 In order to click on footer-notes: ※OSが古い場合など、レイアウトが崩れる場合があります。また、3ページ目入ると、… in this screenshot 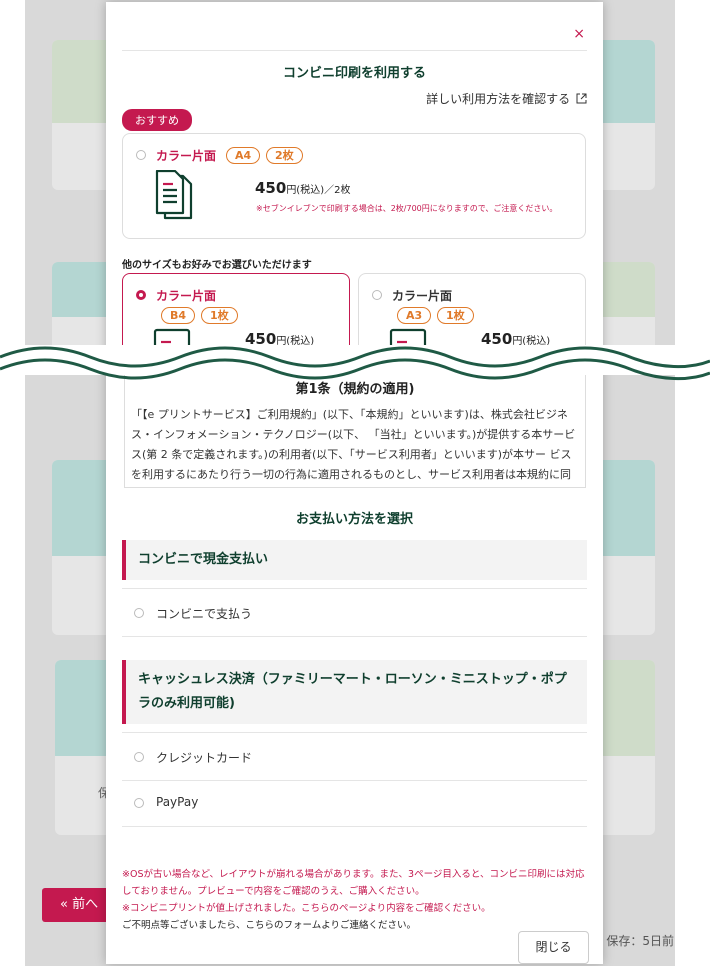, I will do `click(354, 900)`.